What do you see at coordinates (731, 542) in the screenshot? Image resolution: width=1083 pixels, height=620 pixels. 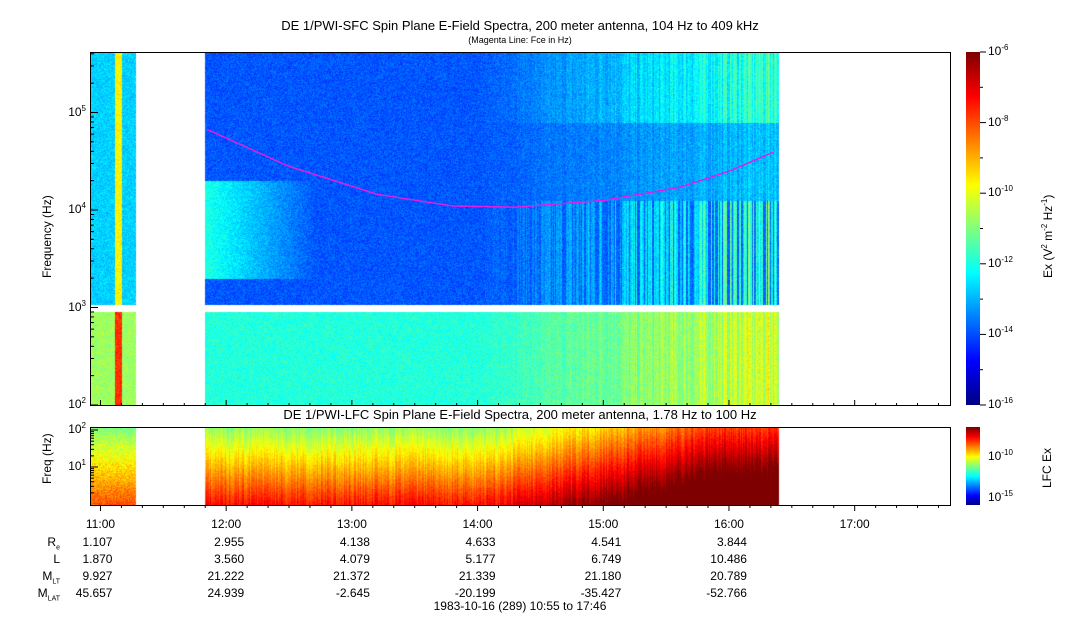 I see `ephemeris-value: 3.844` at bounding box center [731, 542].